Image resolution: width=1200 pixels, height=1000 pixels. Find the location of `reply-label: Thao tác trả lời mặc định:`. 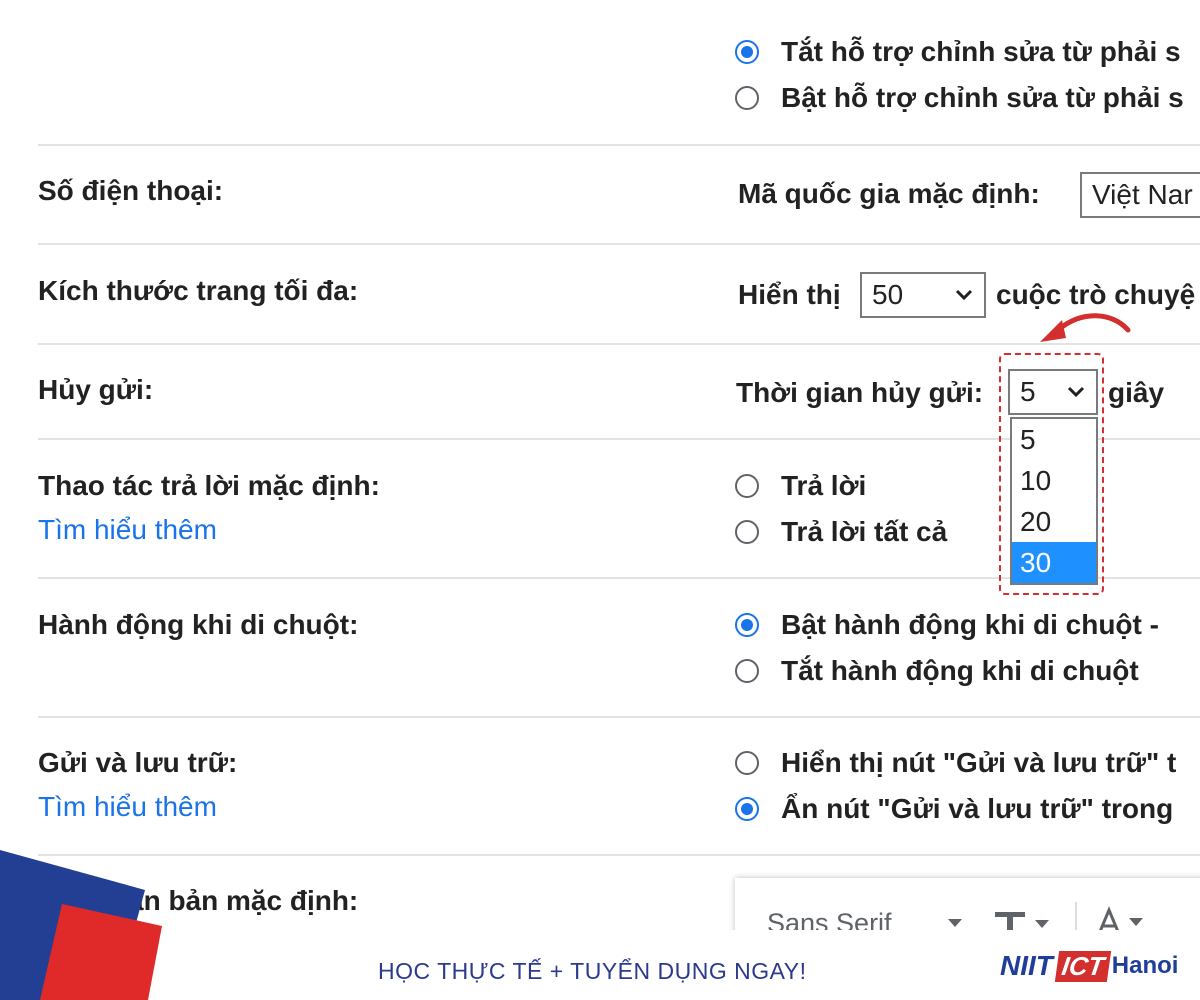

reply-label: Thao tác trả lời mặc định: is located at coordinates (209, 485).